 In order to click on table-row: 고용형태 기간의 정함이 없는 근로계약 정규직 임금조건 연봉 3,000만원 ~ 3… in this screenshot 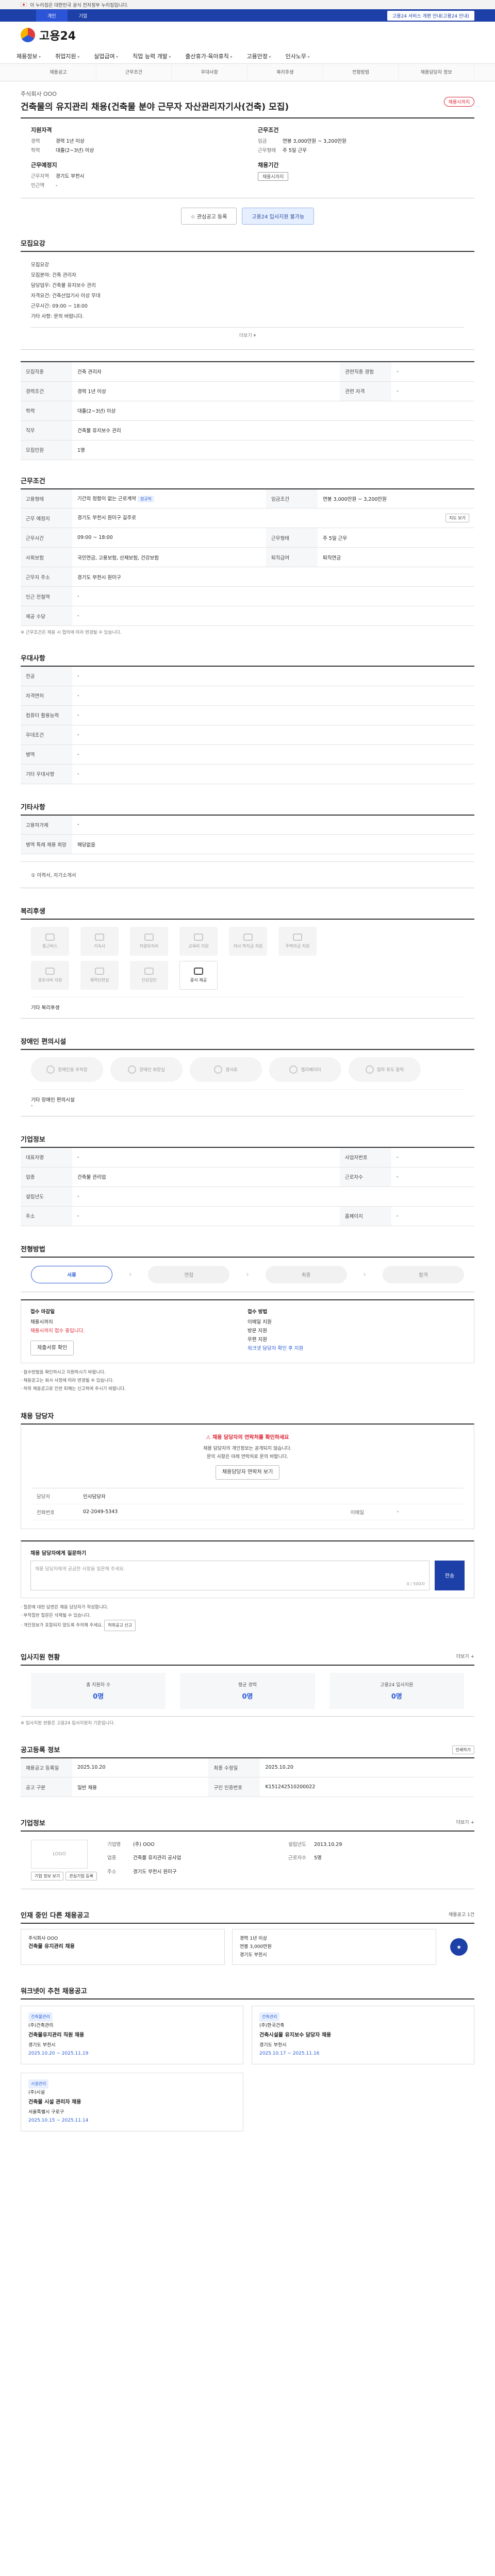, I will do `click(247, 498)`.